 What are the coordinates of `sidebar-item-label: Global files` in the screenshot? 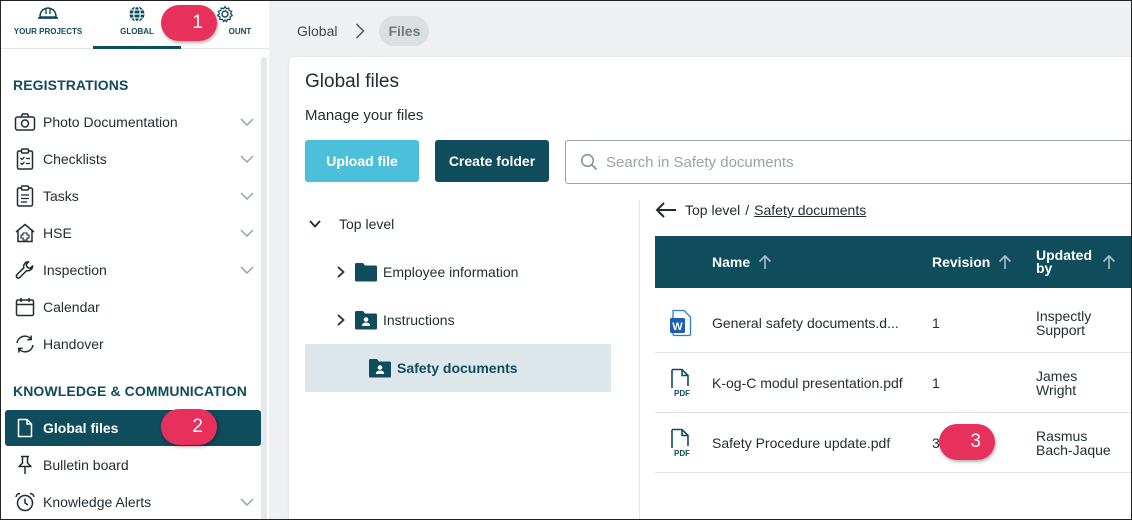 It's located at (81, 428).